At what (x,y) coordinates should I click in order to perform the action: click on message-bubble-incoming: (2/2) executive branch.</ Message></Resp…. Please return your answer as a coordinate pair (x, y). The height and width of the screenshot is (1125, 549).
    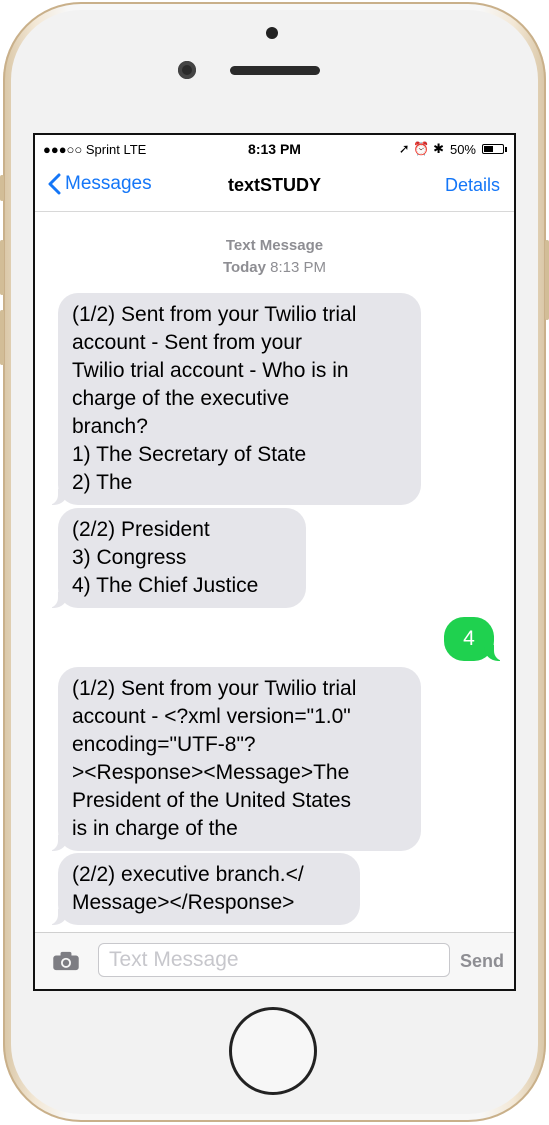
    Looking at the image, I should click on (204, 889).